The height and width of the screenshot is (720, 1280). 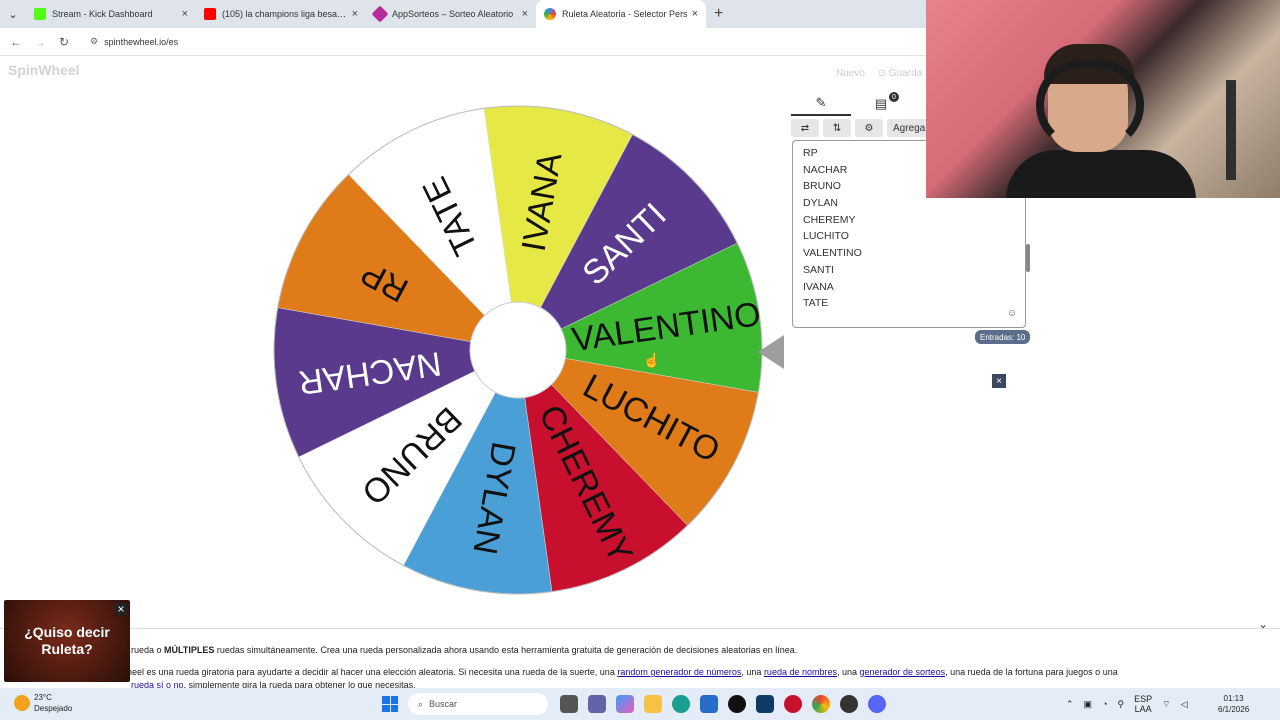 I want to click on headset-icon, so click(x=1090, y=105).